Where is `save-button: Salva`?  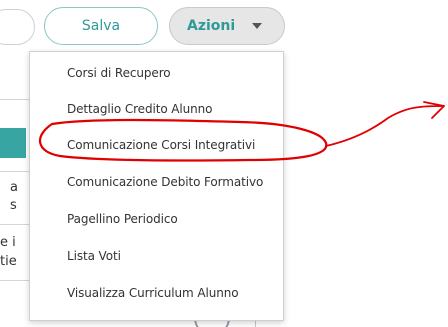
save-button: Salva is located at coordinates (101, 26).